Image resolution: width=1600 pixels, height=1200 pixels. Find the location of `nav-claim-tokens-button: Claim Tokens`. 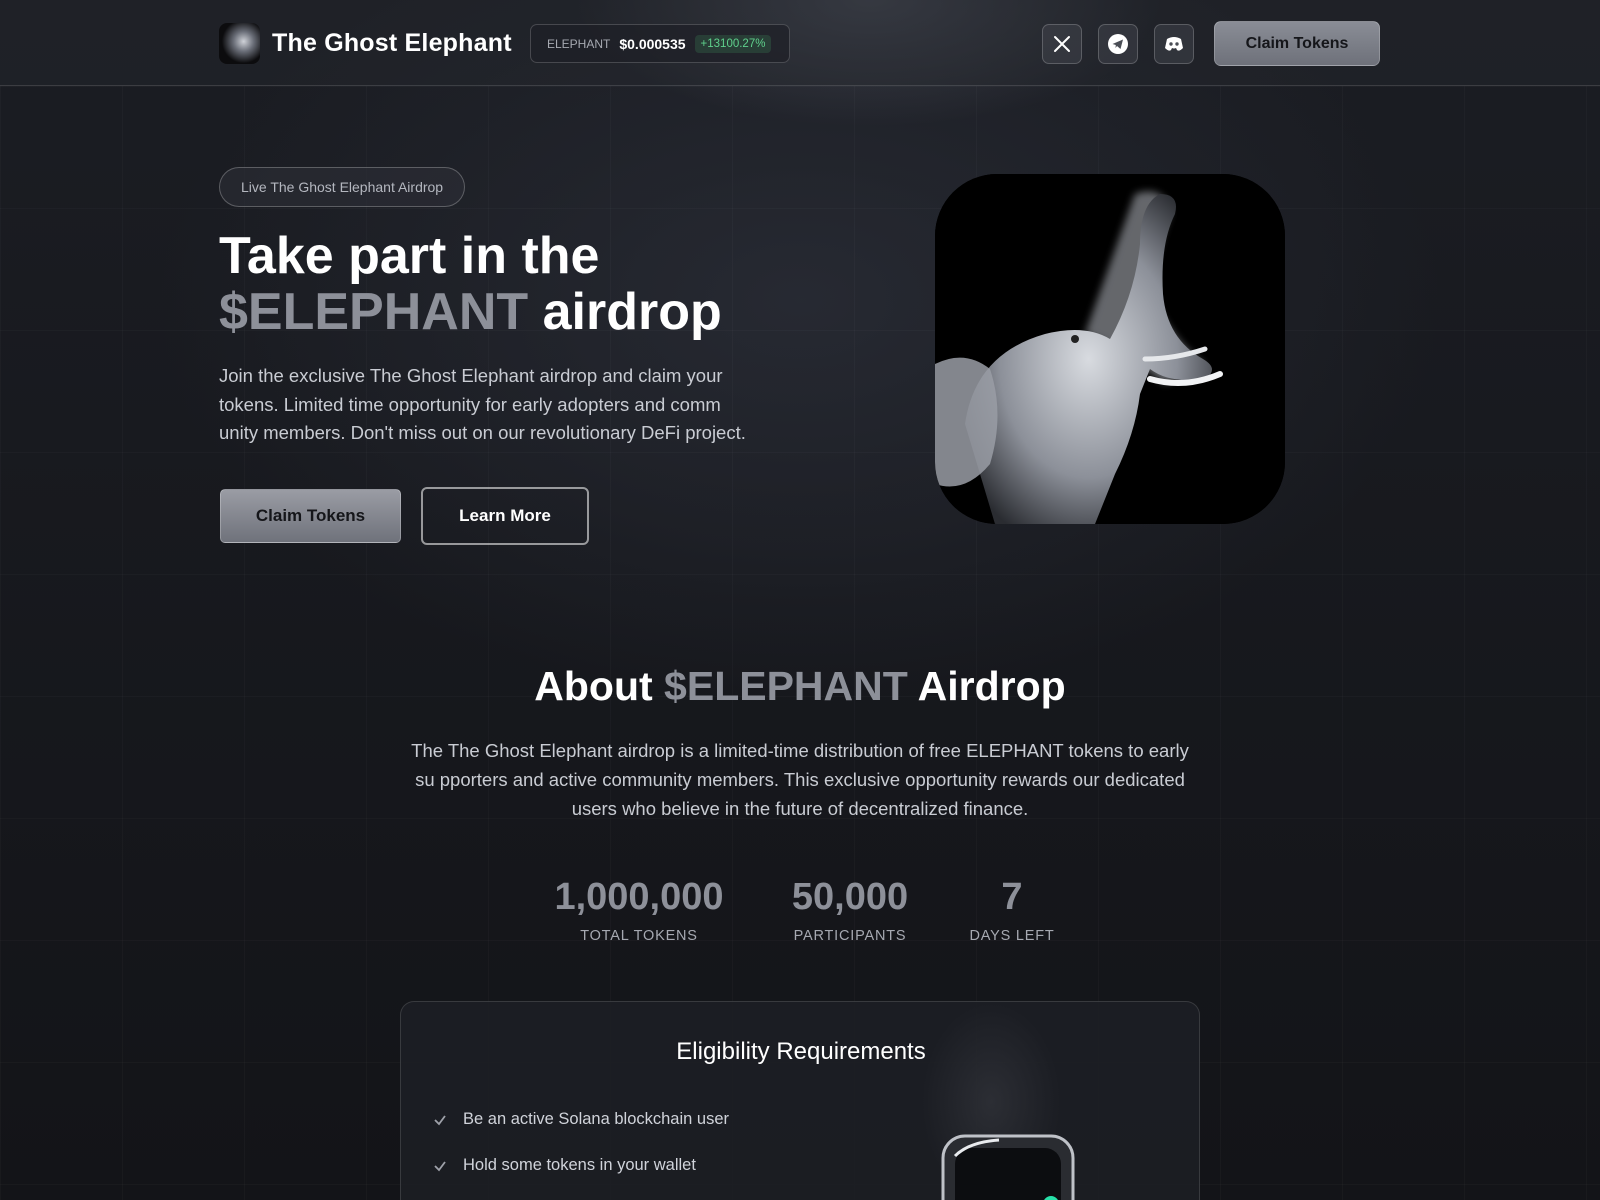

nav-claim-tokens-button: Claim Tokens is located at coordinates (1297, 43).